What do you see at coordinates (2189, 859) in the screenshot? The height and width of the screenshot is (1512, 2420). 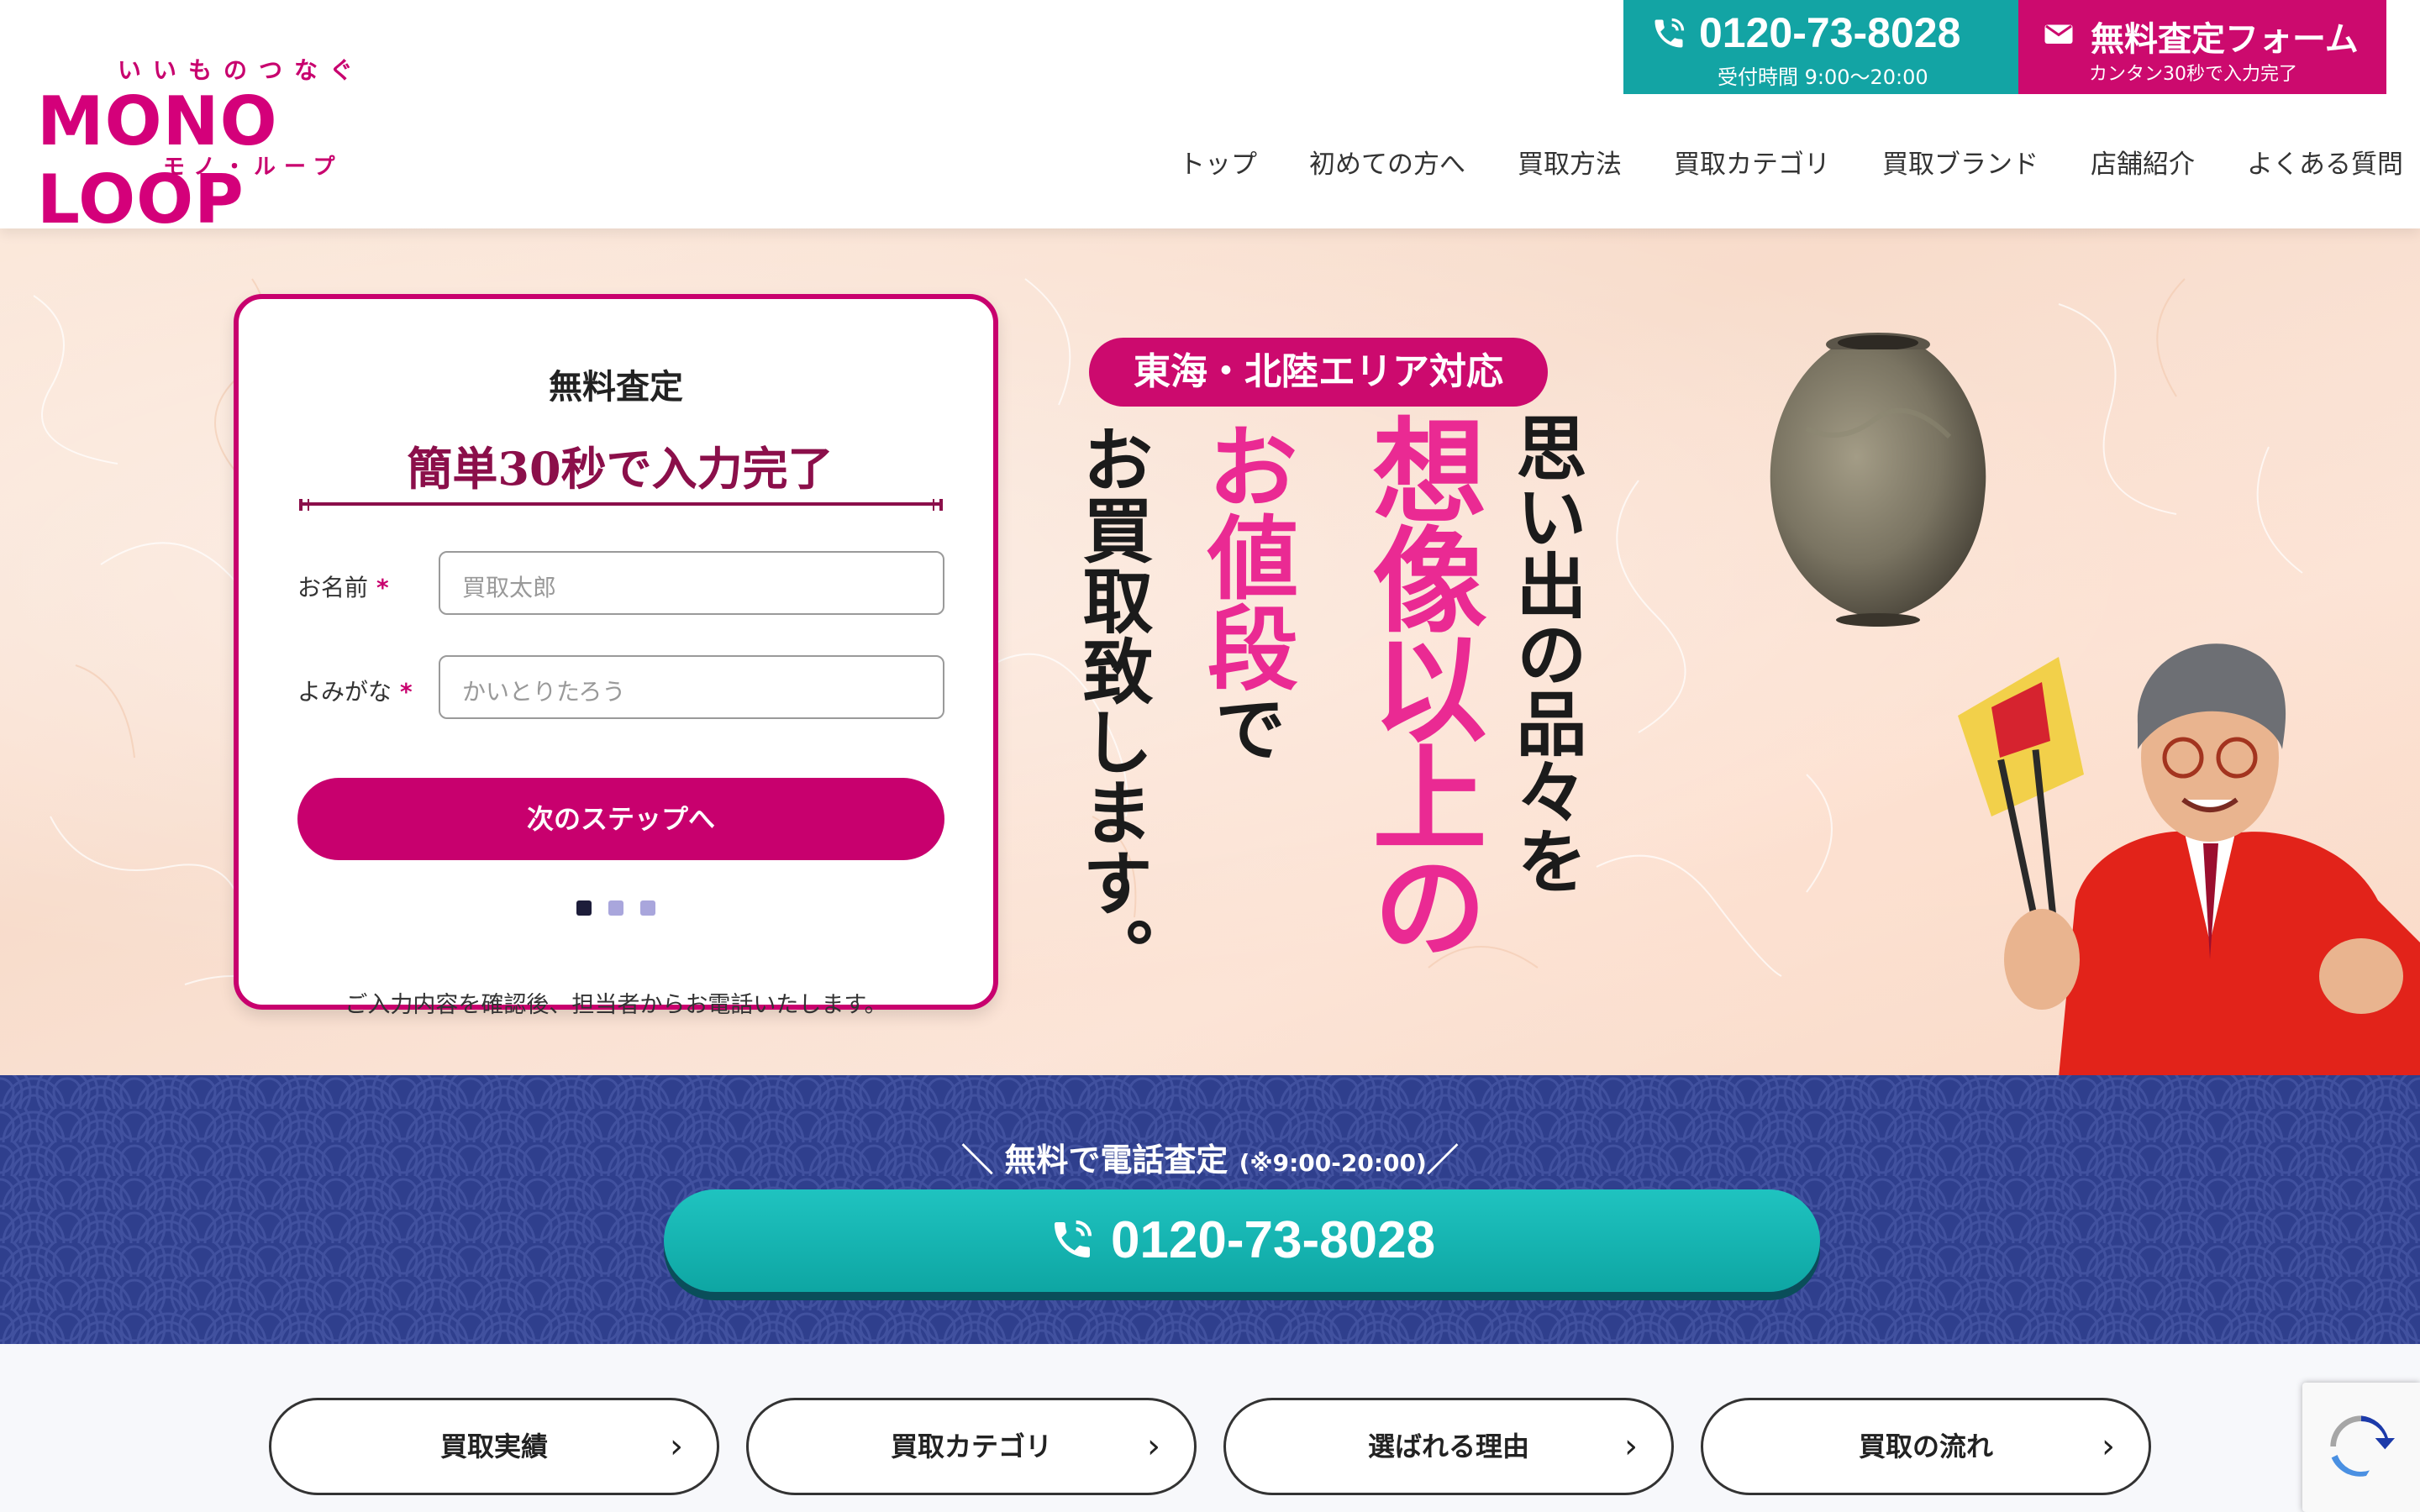 I see `spokesperson-image` at bounding box center [2189, 859].